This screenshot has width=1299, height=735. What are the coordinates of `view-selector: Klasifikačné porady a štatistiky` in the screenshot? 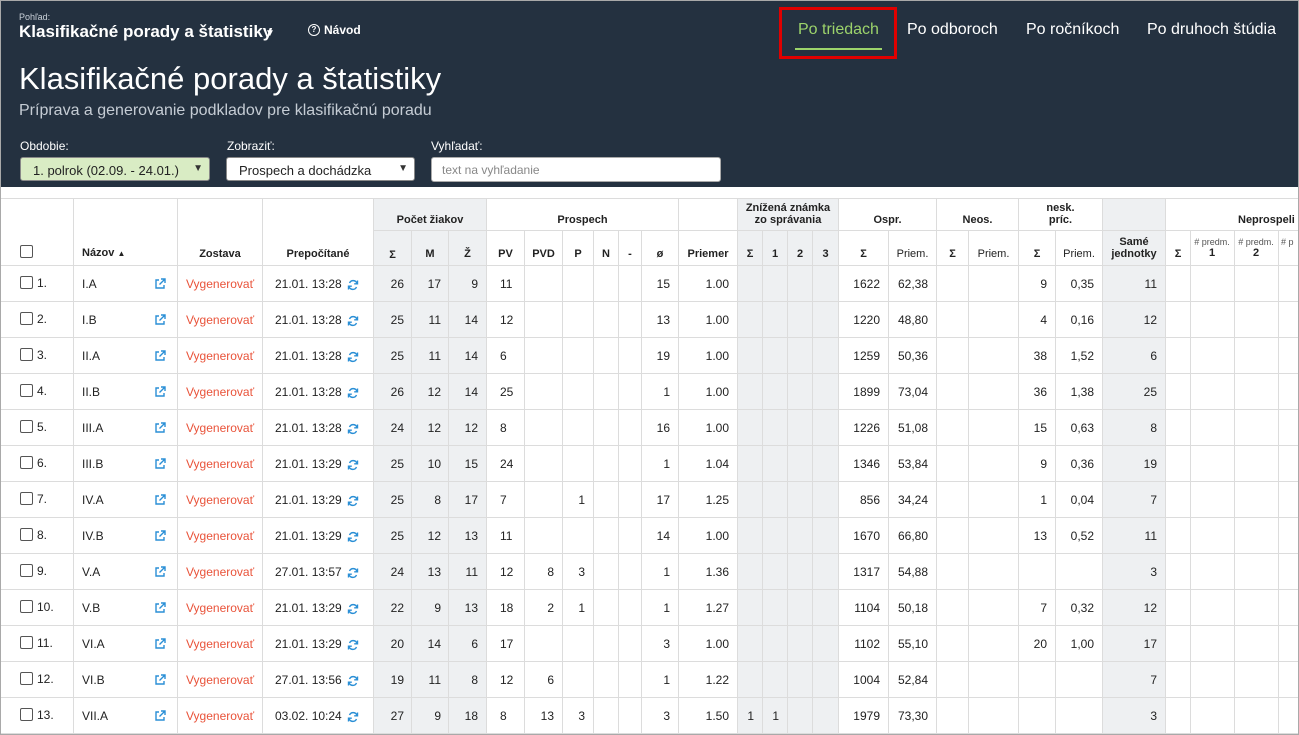 It's located at (145, 32).